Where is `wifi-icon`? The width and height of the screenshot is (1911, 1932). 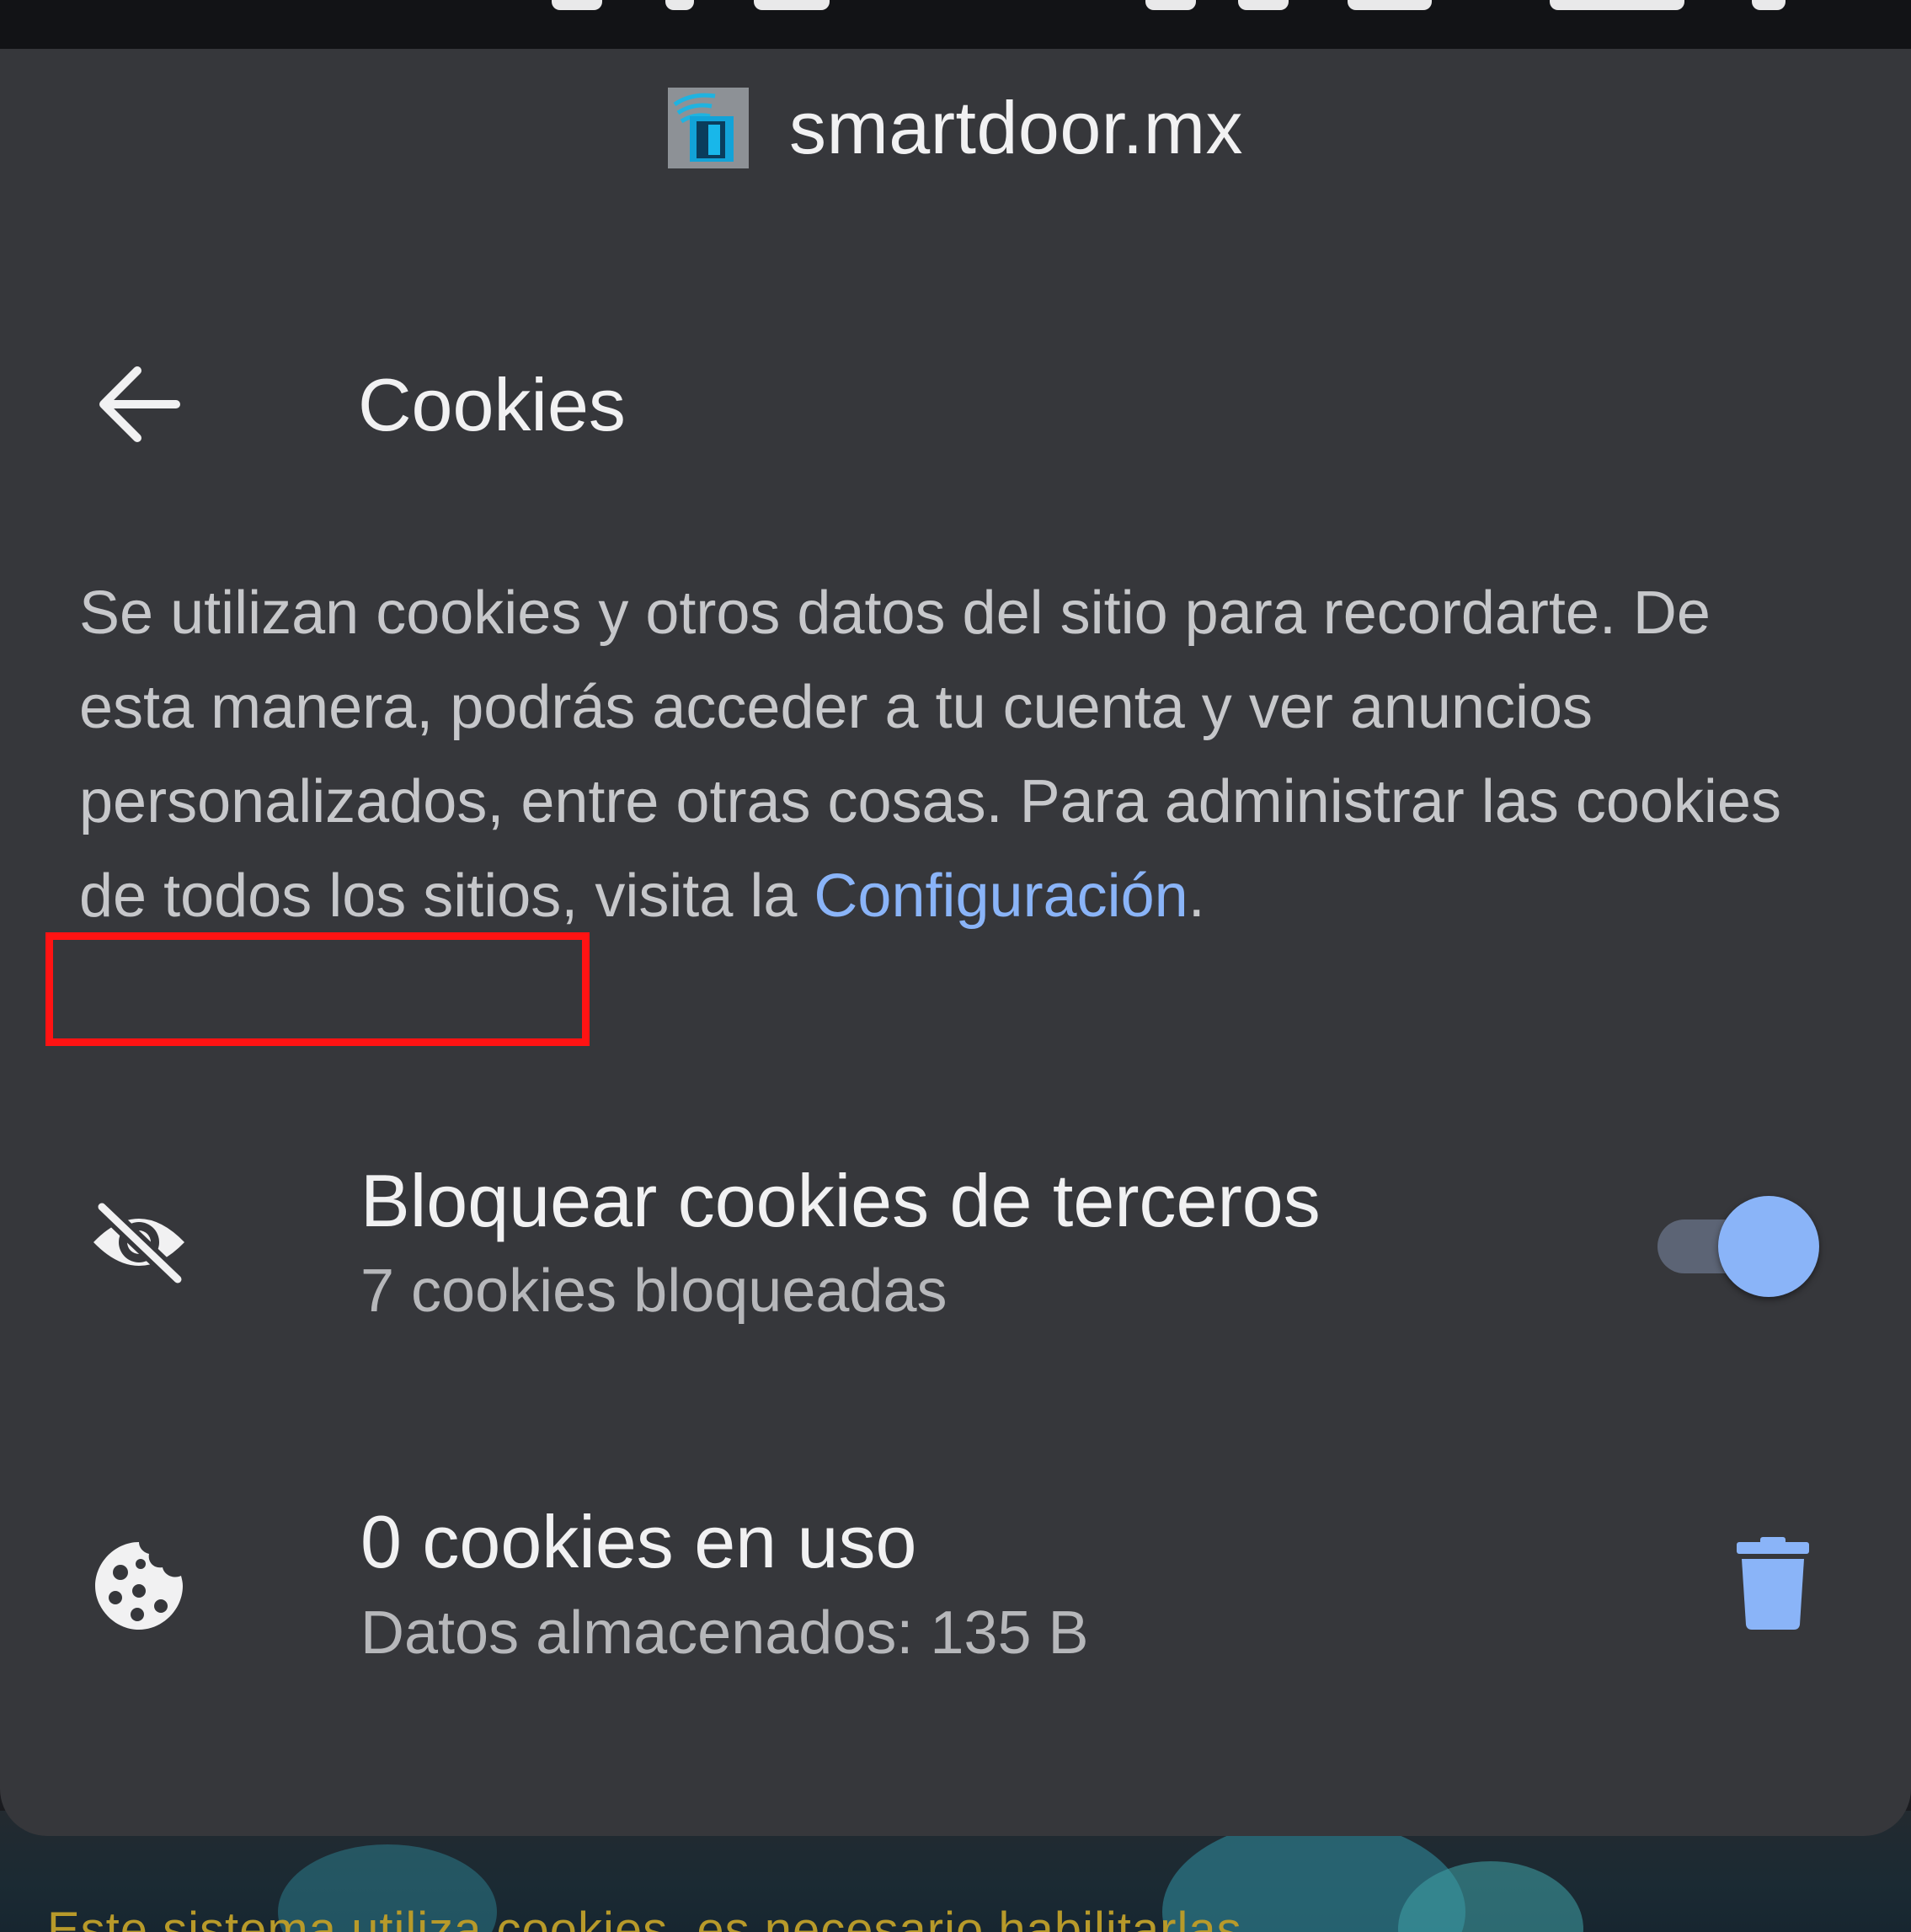 wifi-icon is located at coordinates (1617, 5).